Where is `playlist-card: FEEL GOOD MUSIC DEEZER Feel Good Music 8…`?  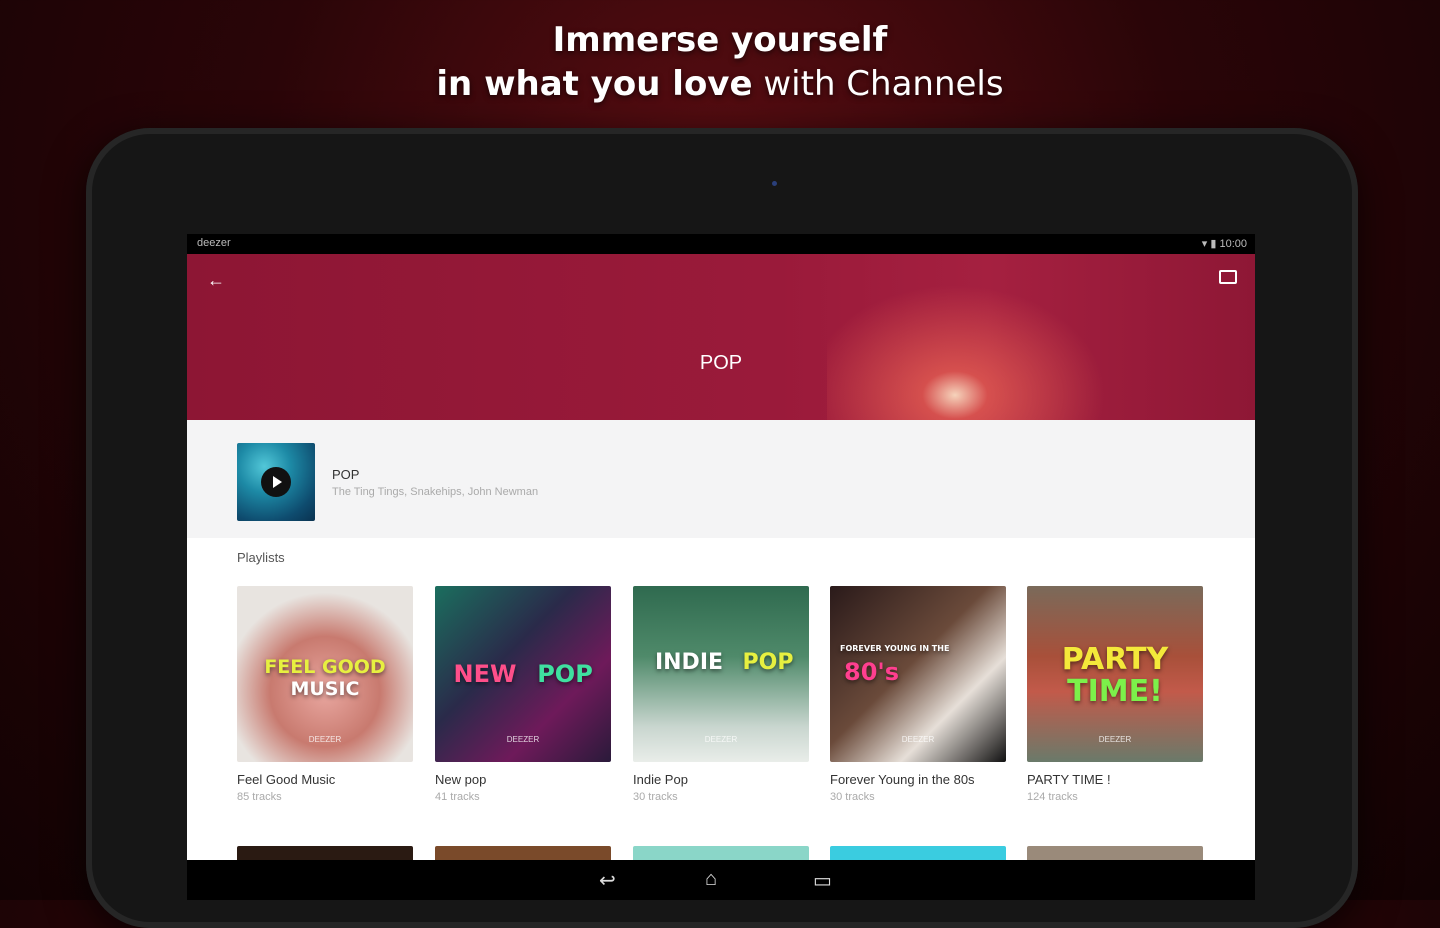 playlist-card: FEEL GOOD MUSIC DEEZER Feel Good Music 8… is located at coordinates (325, 694).